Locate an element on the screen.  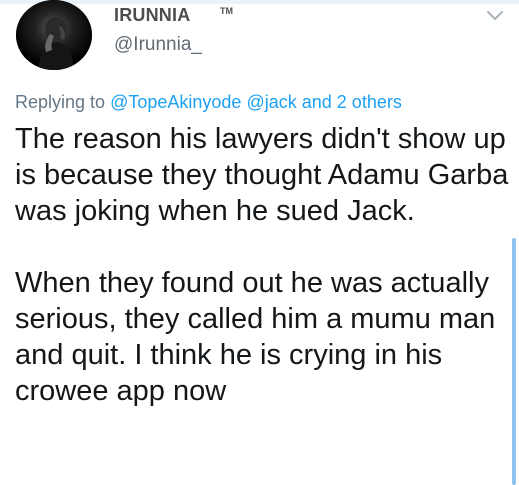
hooded-figure-icon is located at coordinates (54, 35).